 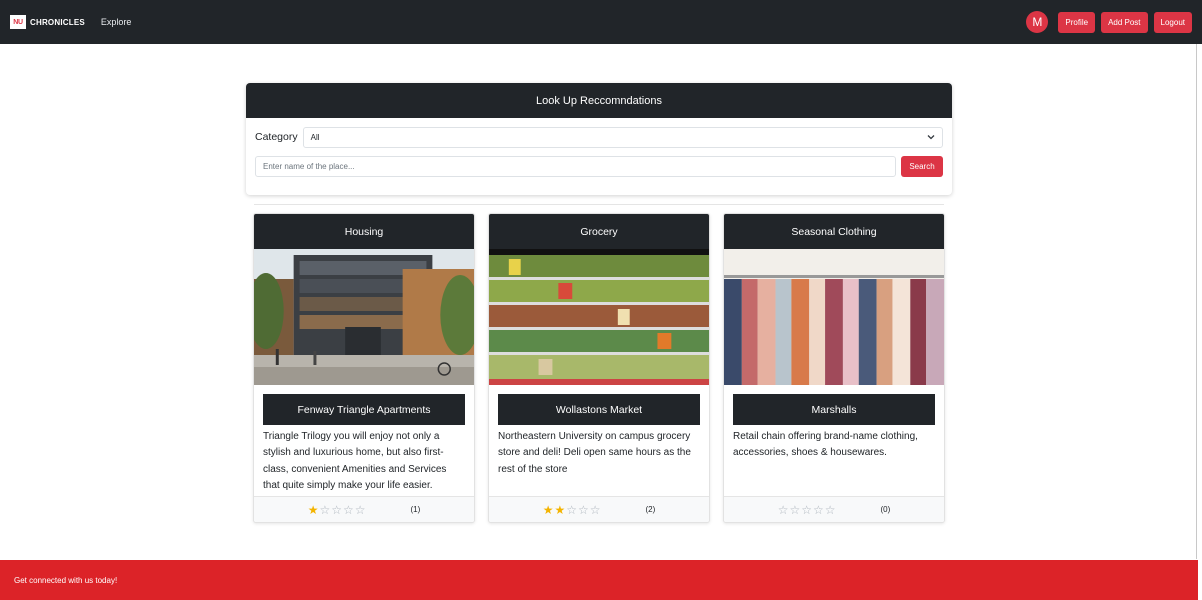 What do you see at coordinates (66, 580) in the screenshot?
I see `footer-text: Get connected with us today!` at bounding box center [66, 580].